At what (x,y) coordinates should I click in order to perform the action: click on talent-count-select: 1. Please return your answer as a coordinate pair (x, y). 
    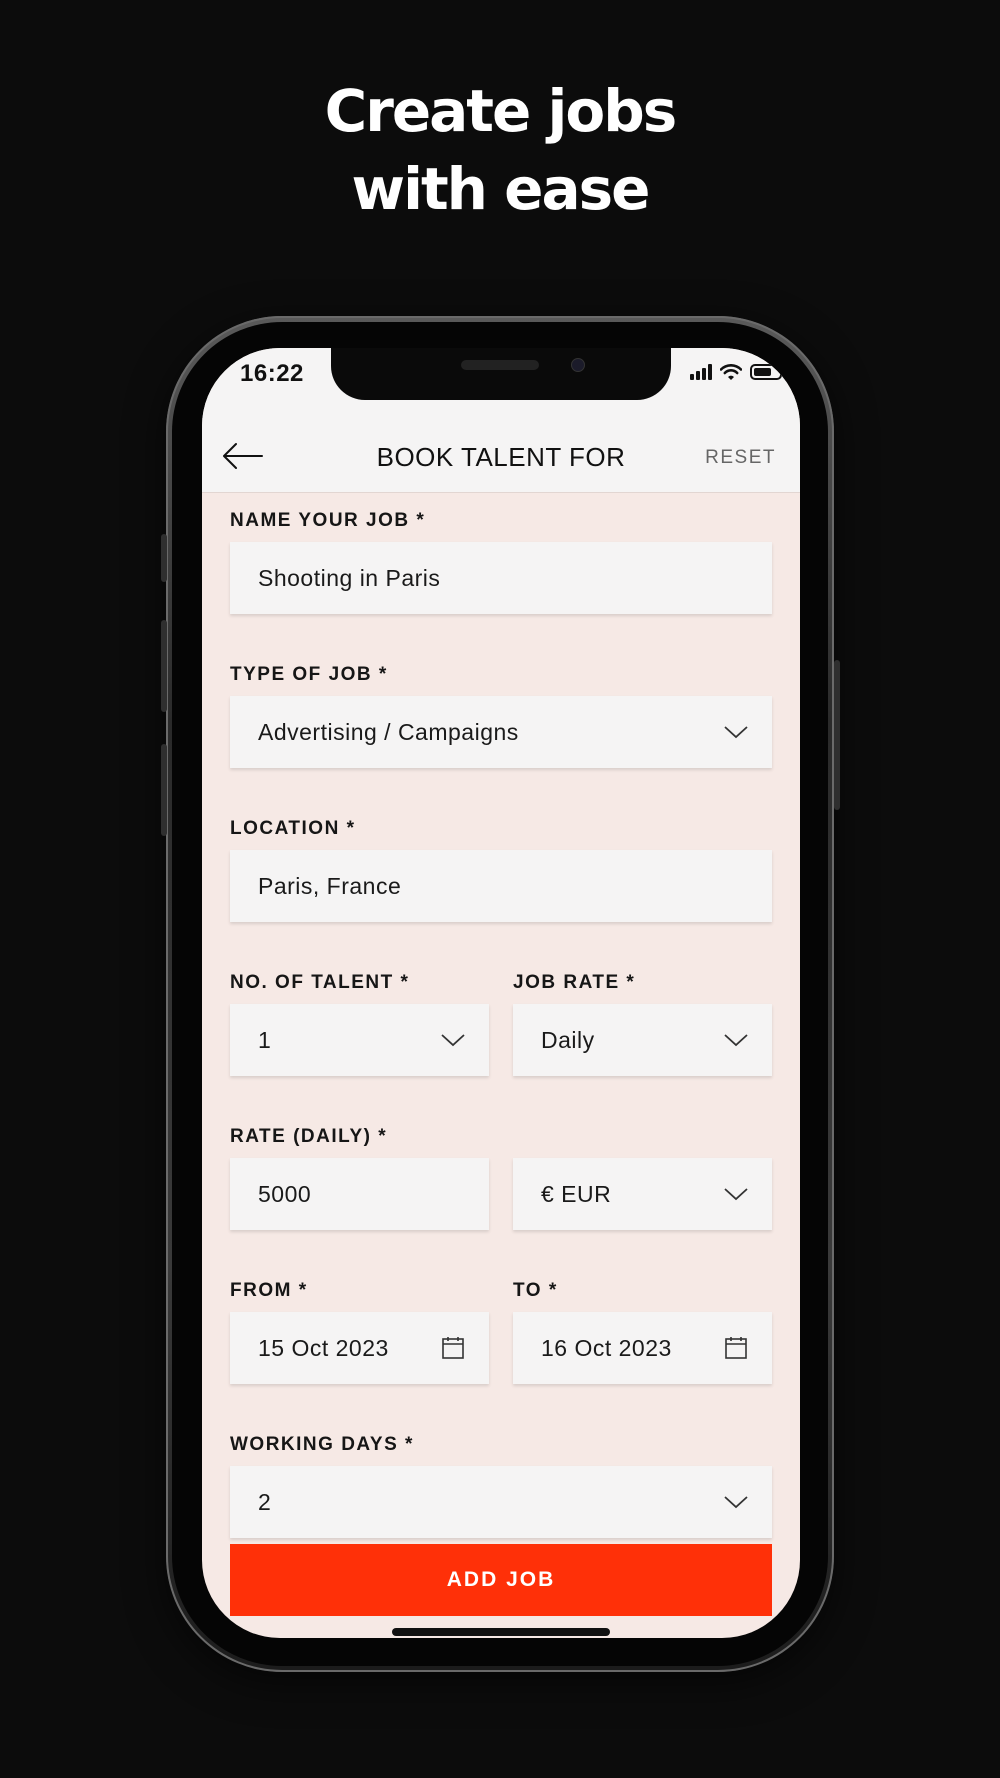
    Looking at the image, I should click on (359, 1040).